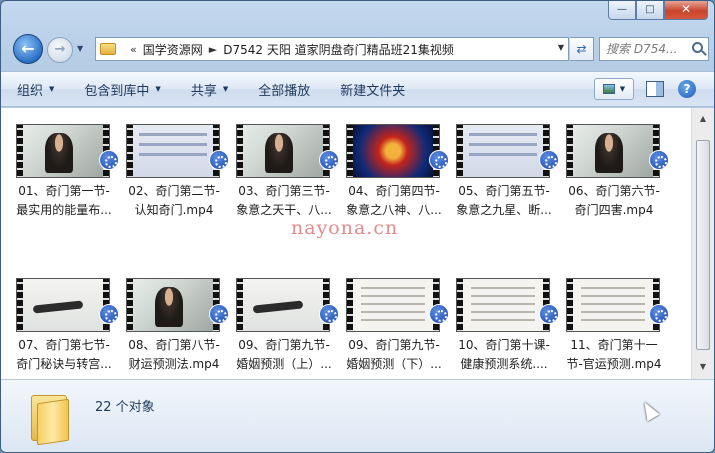 Image resolution: width=715 pixels, height=453 pixels. What do you see at coordinates (614, 364) in the screenshot?
I see `file-name-line-2: 节-官运预测.mp4` at bounding box center [614, 364].